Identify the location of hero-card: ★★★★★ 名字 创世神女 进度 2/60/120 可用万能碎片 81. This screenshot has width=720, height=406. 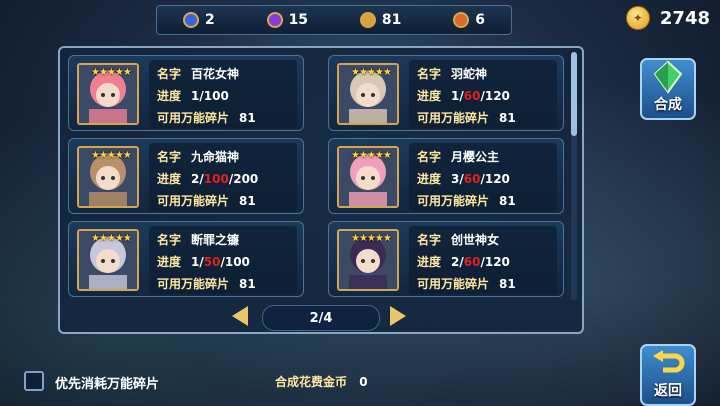
(446, 259).